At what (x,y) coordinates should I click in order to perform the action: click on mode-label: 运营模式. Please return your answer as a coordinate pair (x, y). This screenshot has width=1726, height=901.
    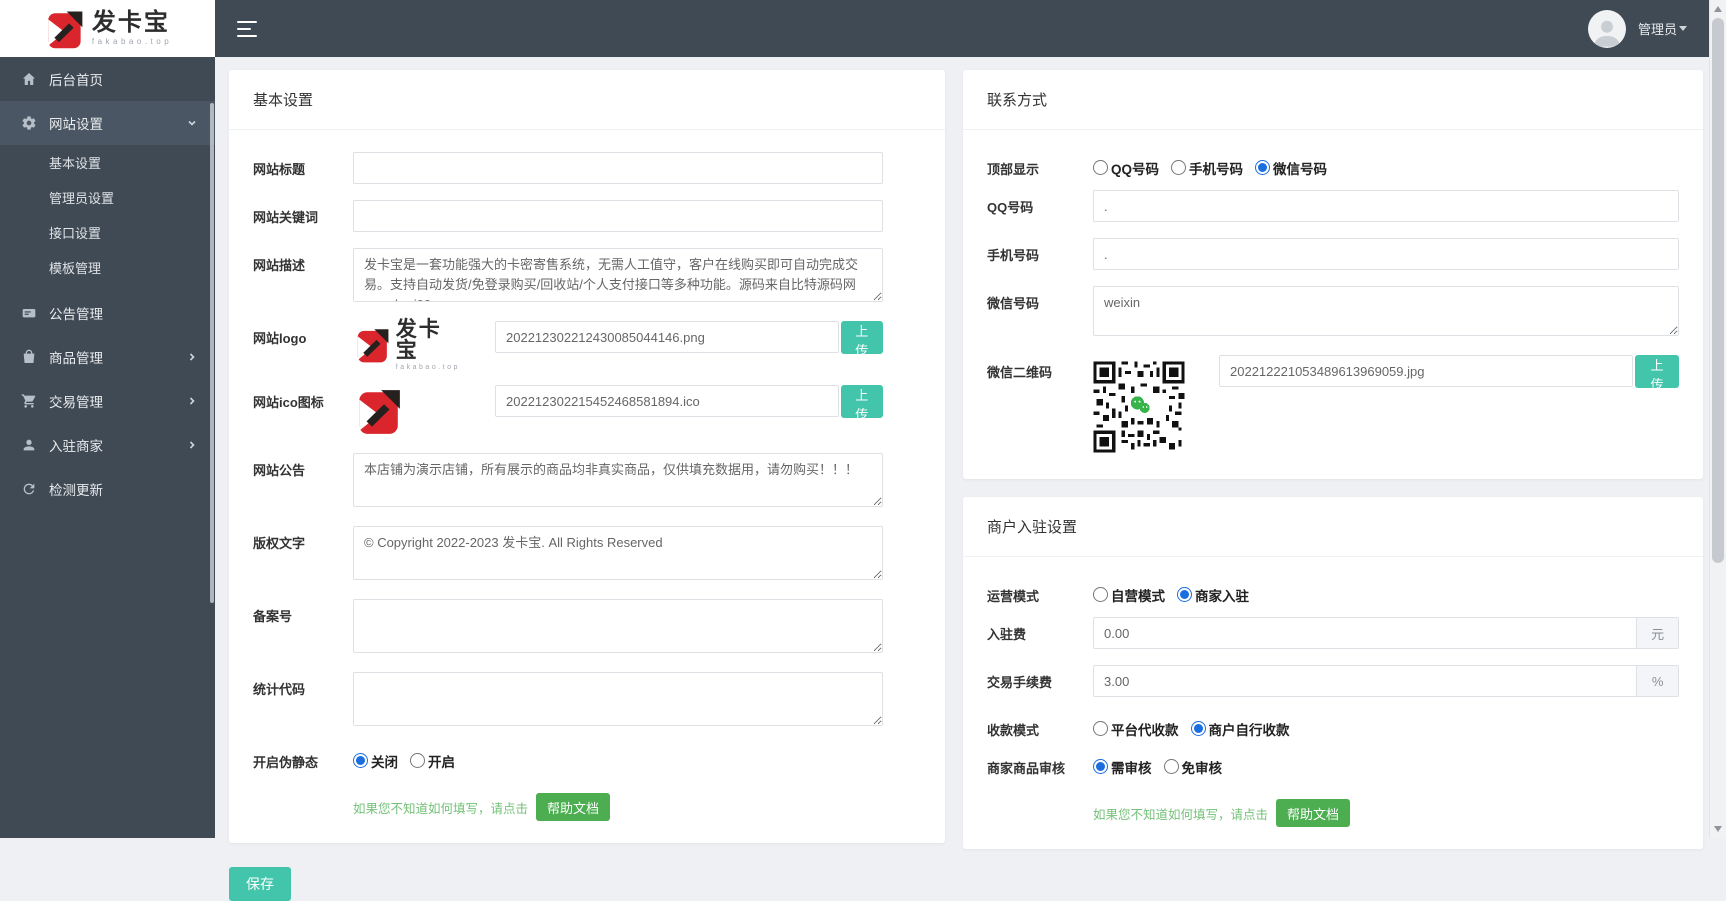
    Looking at the image, I should click on (1013, 596).